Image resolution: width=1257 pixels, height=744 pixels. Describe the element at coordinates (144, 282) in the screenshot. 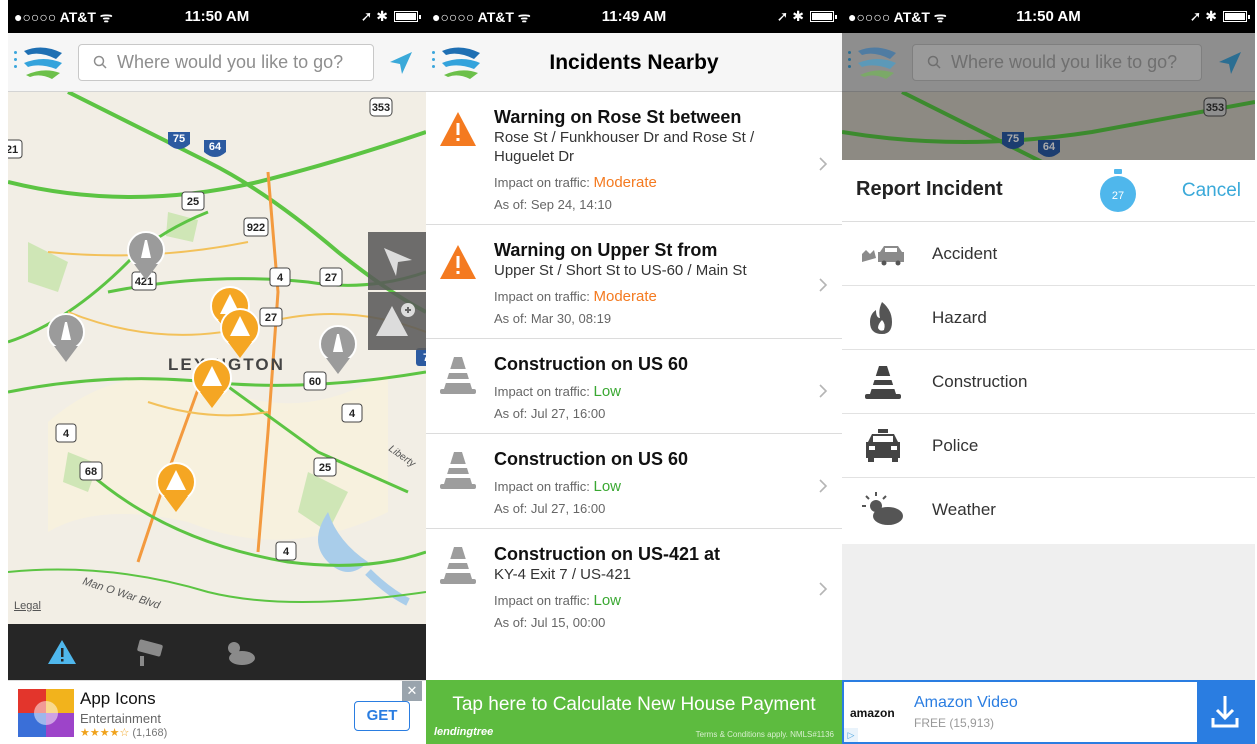

I see `svg-text: 421` at that location.